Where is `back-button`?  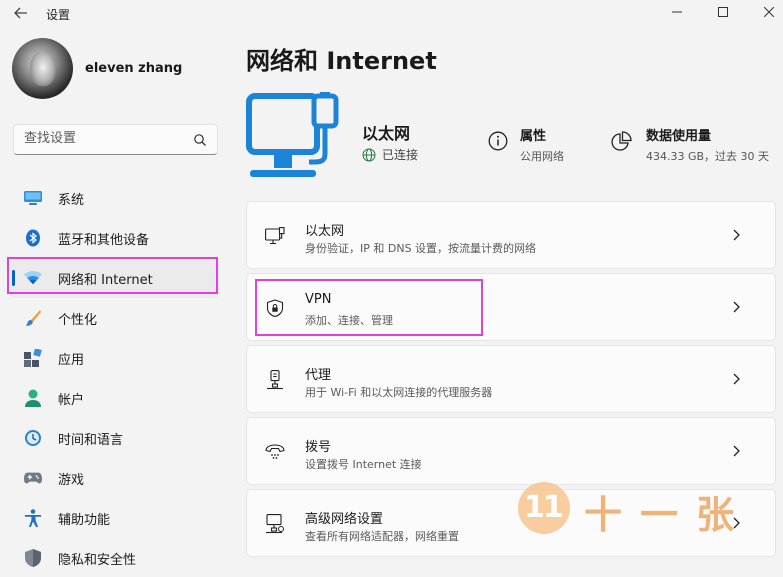 back-button is located at coordinates (21, 13).